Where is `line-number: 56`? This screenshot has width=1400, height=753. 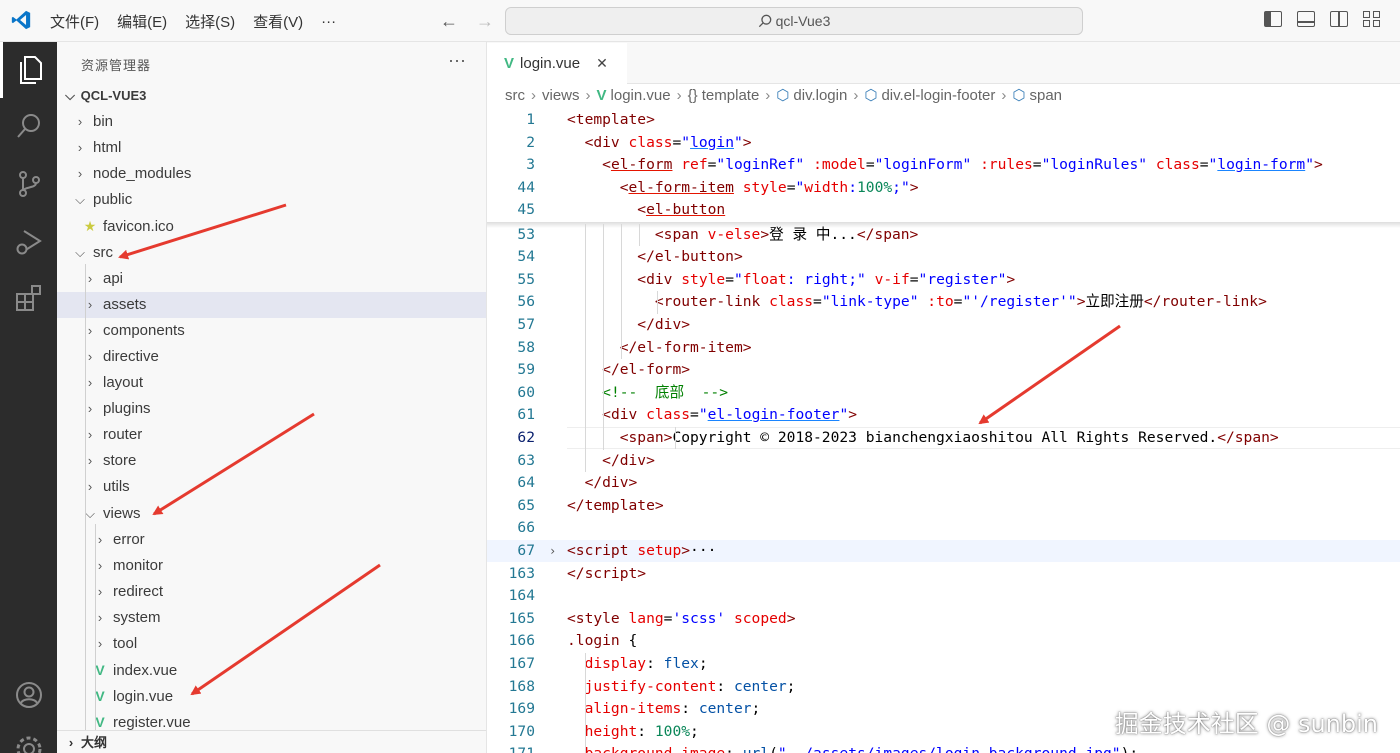 line-number: 56 is located at coordinates (526, 302).